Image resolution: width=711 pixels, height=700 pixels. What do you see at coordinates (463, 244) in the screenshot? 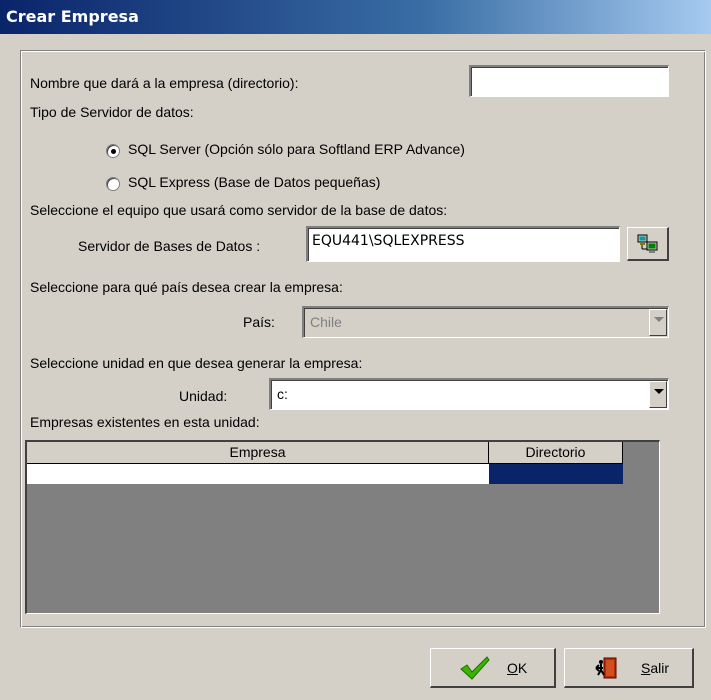
I see `db-server-input: EQU441\SQLEXPRESS` at bounding box center [463, 244].